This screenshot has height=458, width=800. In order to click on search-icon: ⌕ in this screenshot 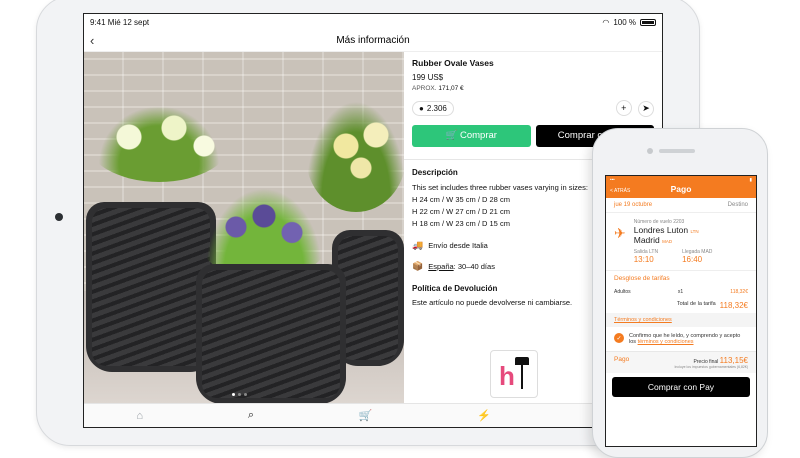, I will do `click(251, 415)`.